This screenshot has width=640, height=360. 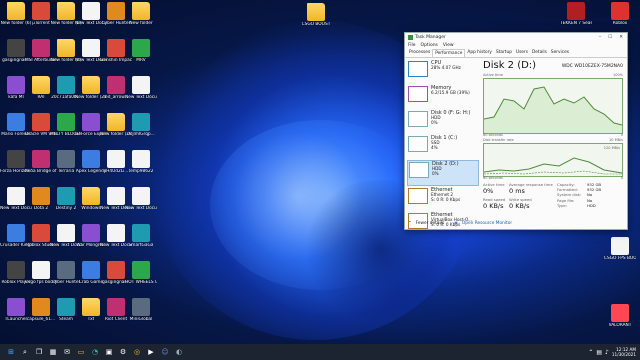 I want to click on sidebar-line2: 0%, so click(x=434, y=122).